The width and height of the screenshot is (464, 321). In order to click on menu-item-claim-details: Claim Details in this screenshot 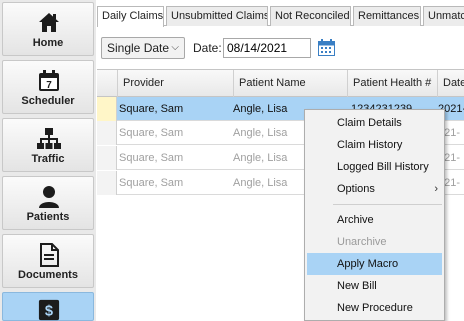, I will do `click(374, 123)`.